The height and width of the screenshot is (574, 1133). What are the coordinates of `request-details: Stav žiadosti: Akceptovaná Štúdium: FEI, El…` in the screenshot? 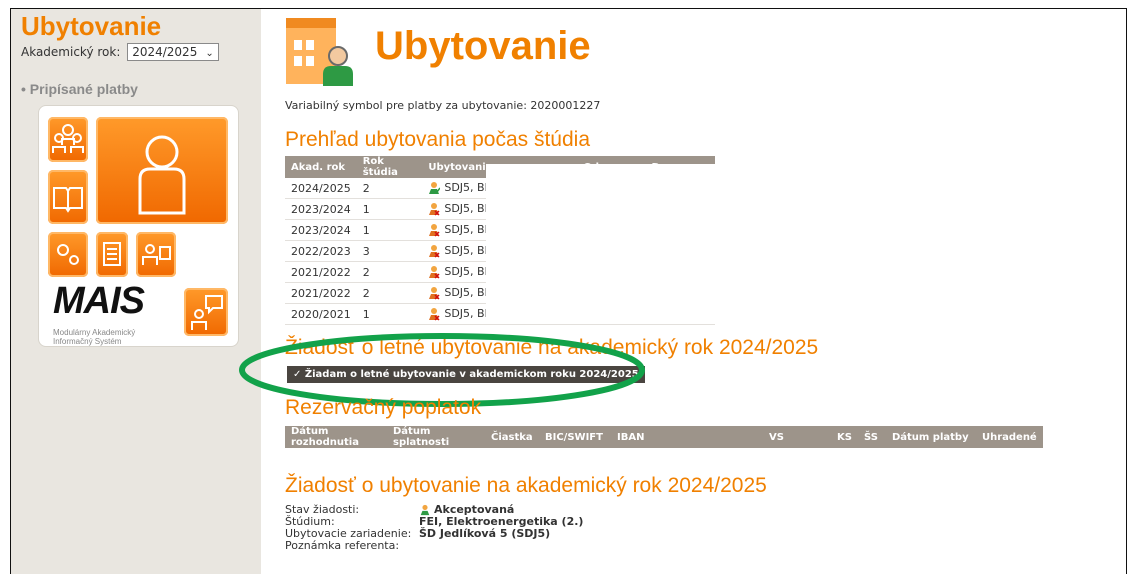 It's located at (434, 528).